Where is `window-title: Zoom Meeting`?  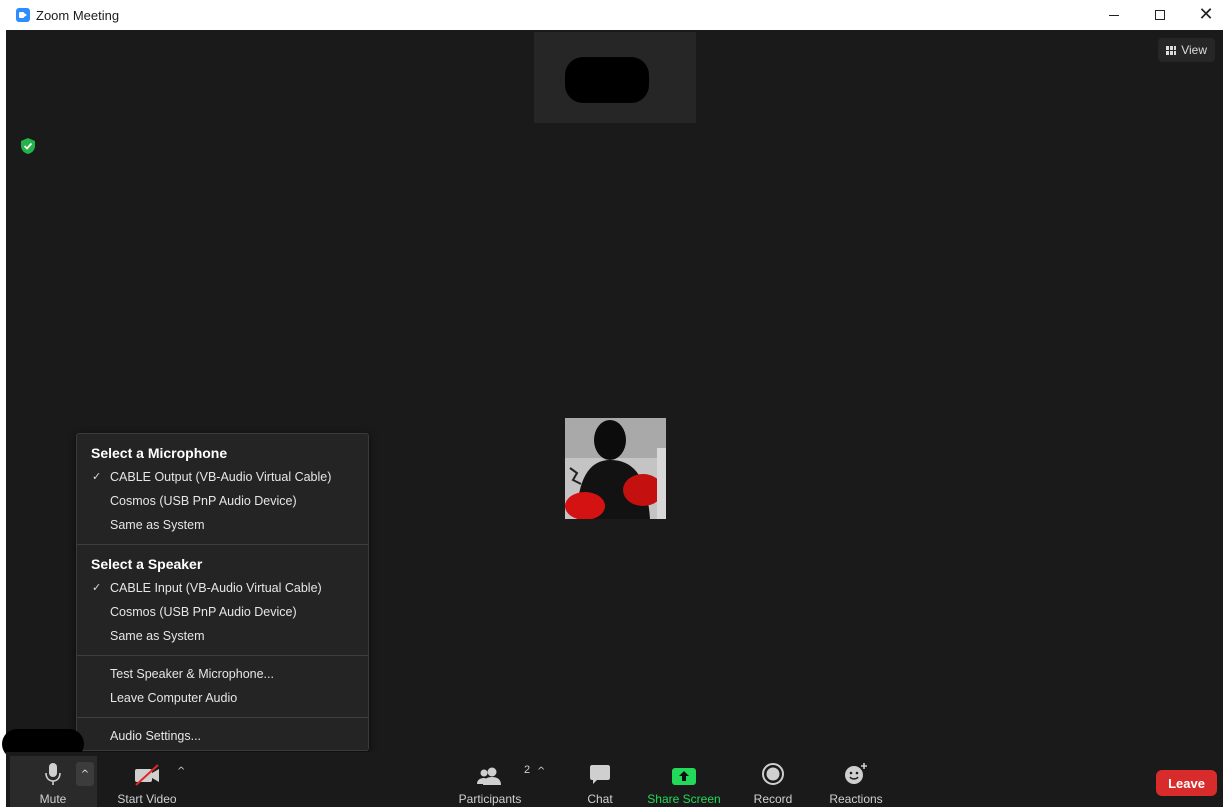 window-title: Zoom Meeting is located at coordinates (78, 15).